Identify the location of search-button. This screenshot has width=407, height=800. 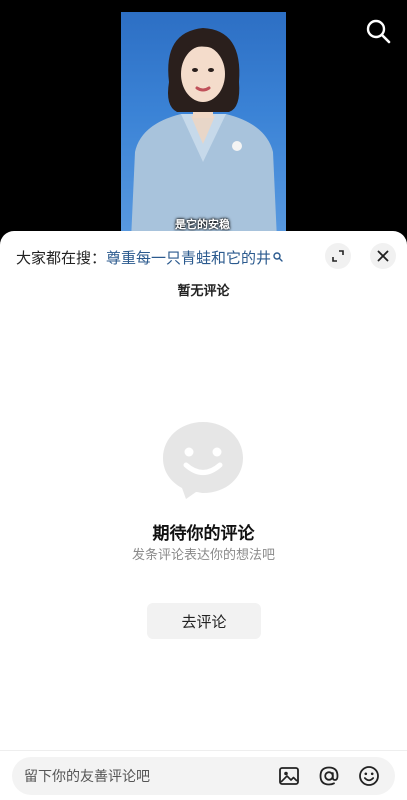
(378, 31).